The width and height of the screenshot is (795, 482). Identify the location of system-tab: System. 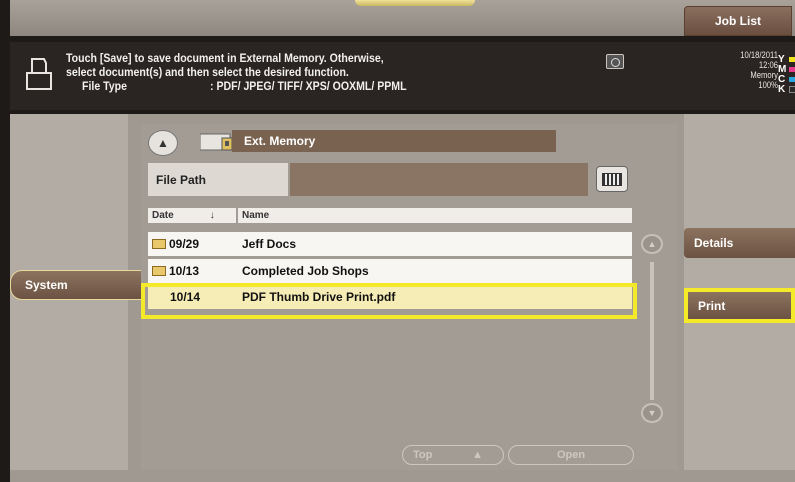
(76, 285).